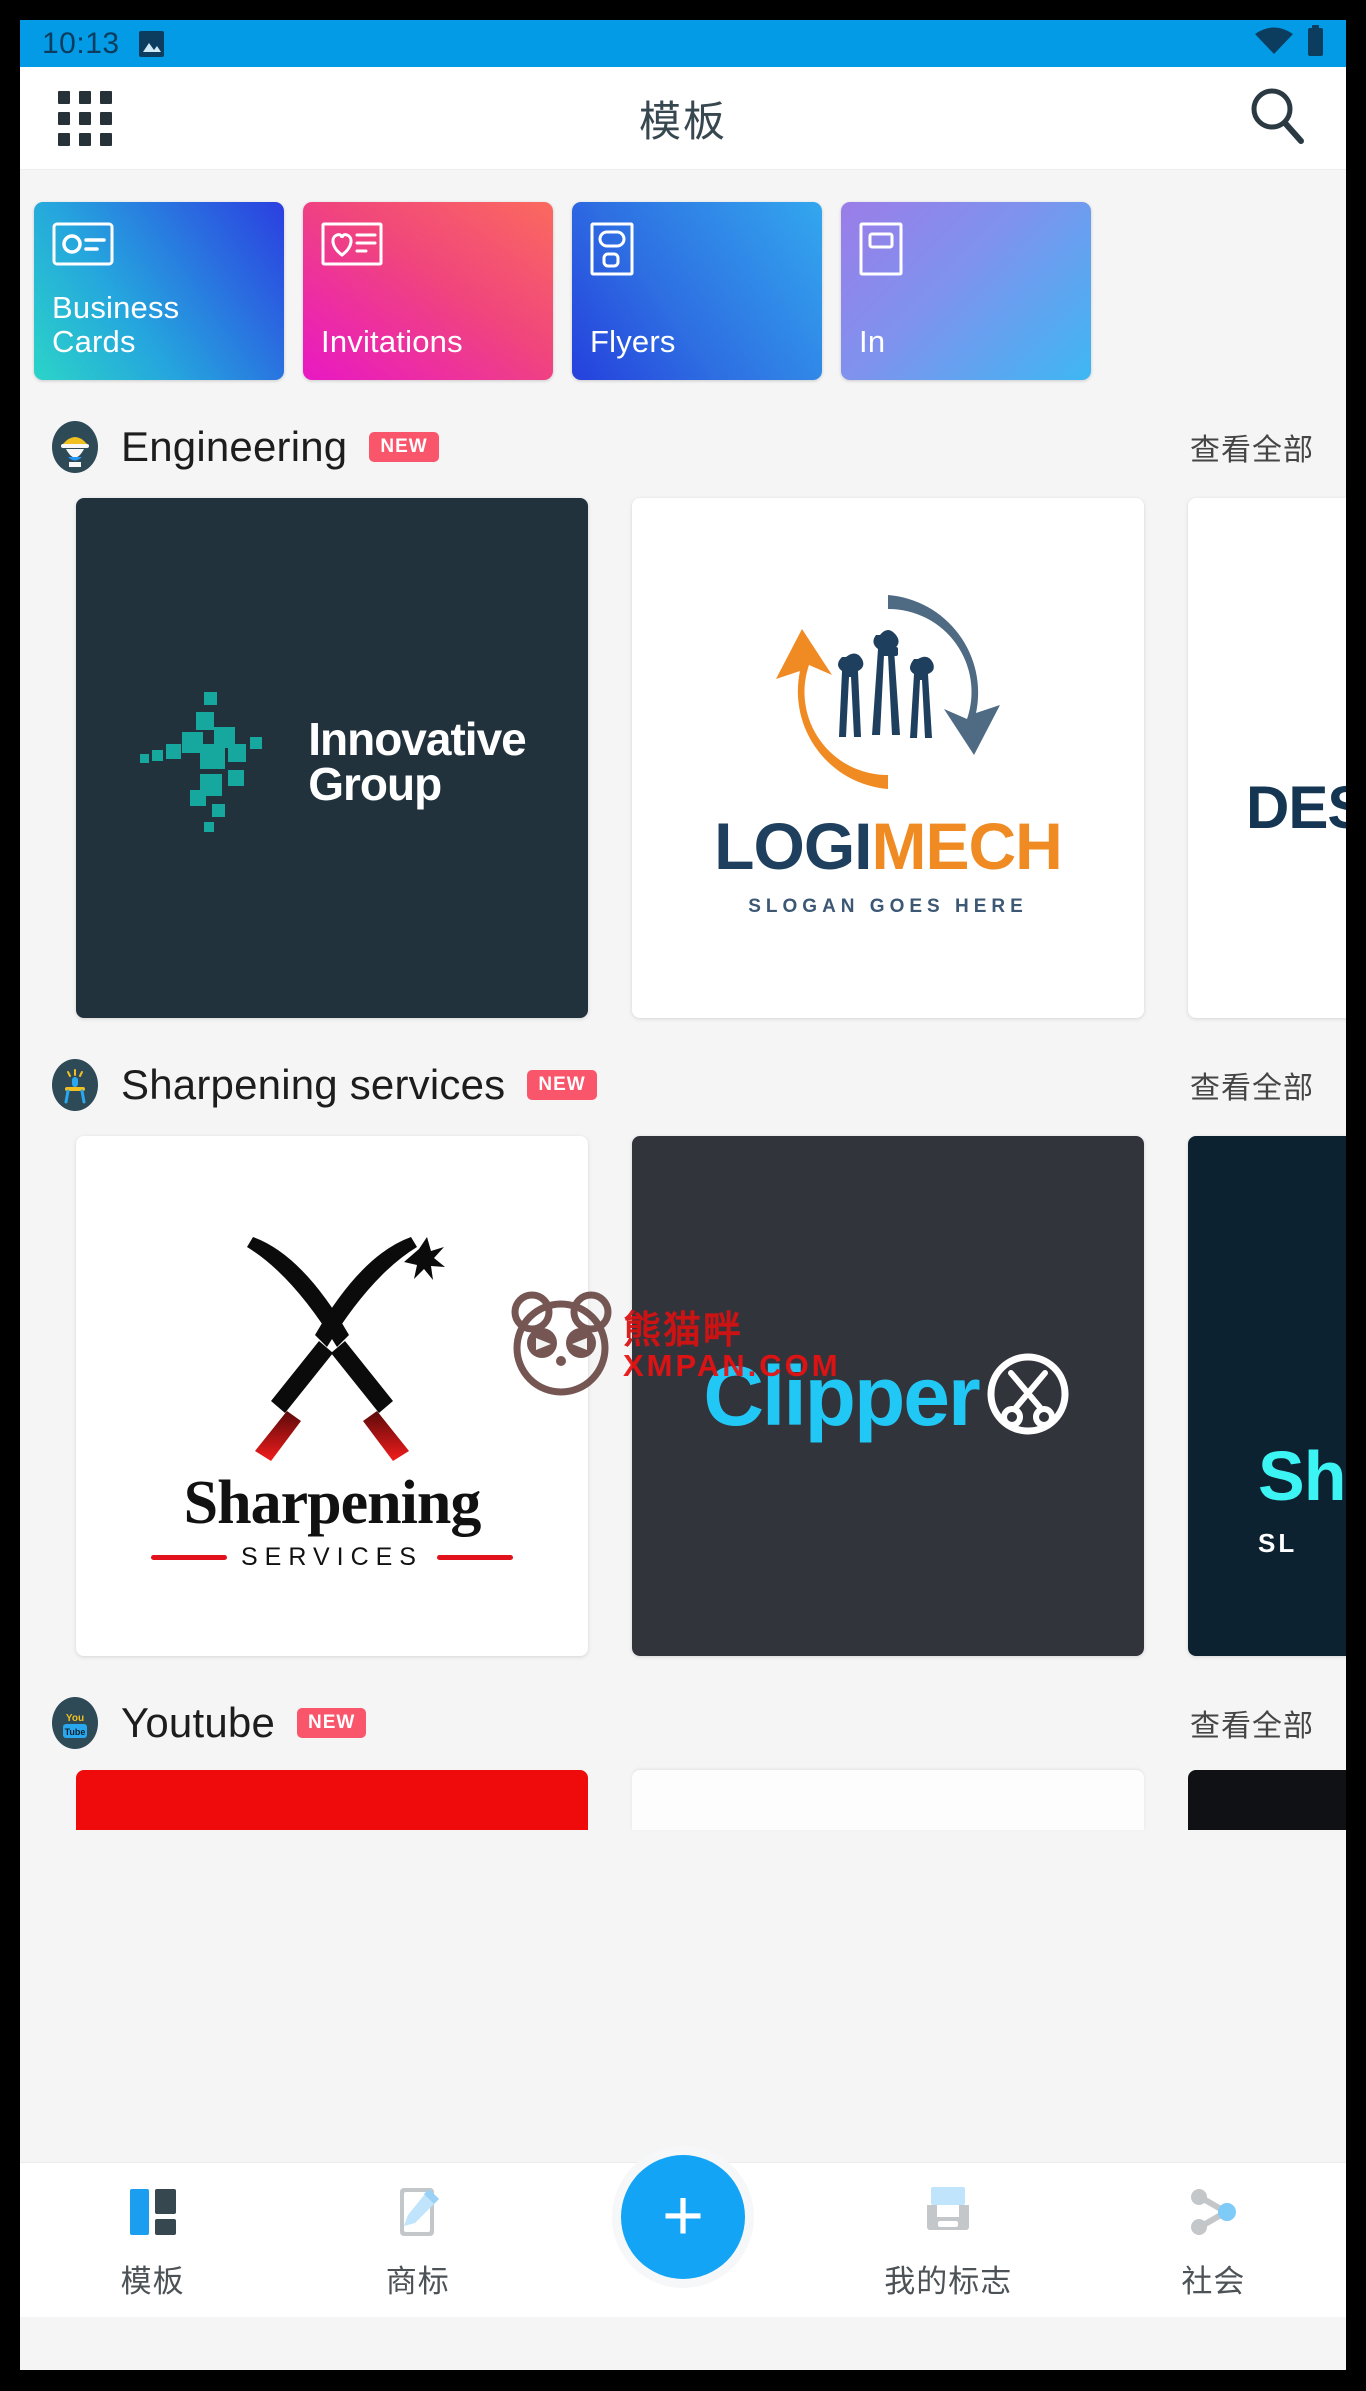 Image resolution: width=1366 pixels, height=2391 pixels. I want to click on template-card: Innovative Group, so click(332, 758).